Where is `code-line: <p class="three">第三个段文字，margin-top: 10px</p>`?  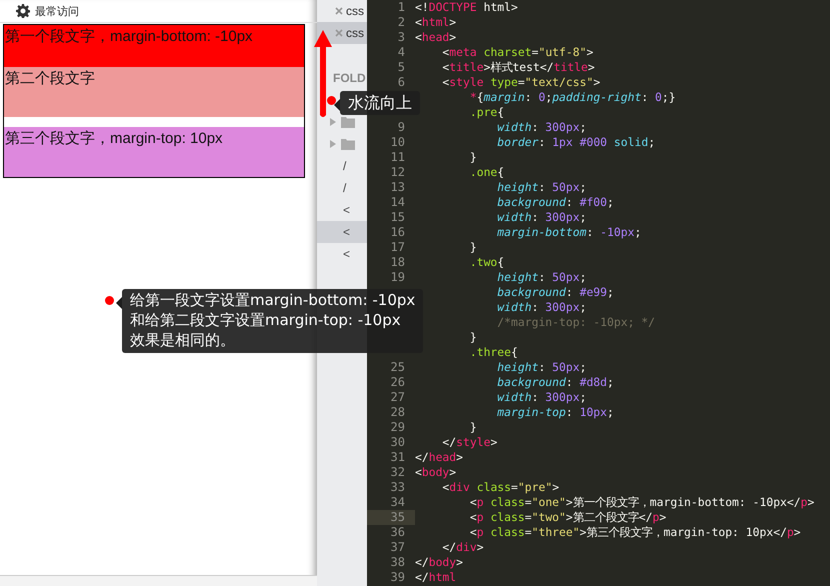
code-line: <p class="three">第三个段文字，margin-top: 10px</p> is located at coordinates (634, 532).